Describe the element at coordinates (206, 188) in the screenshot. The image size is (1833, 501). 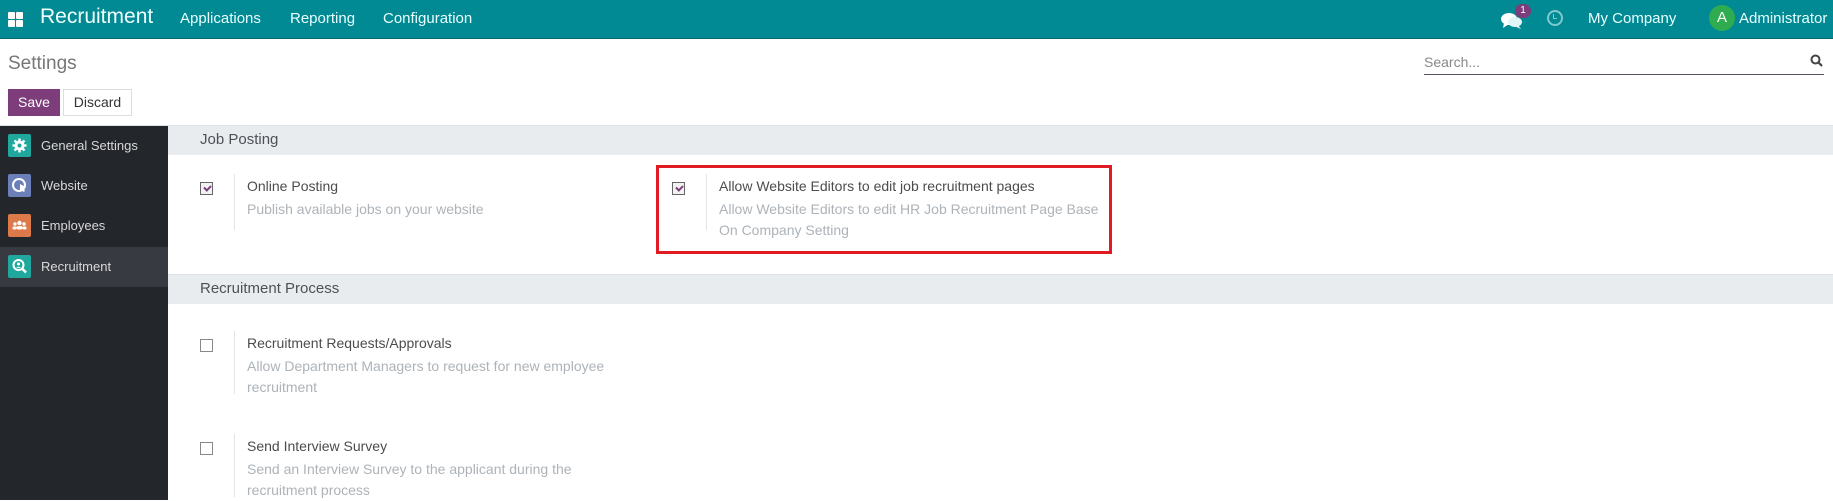
I see `online-posting-checkbox` at that location.